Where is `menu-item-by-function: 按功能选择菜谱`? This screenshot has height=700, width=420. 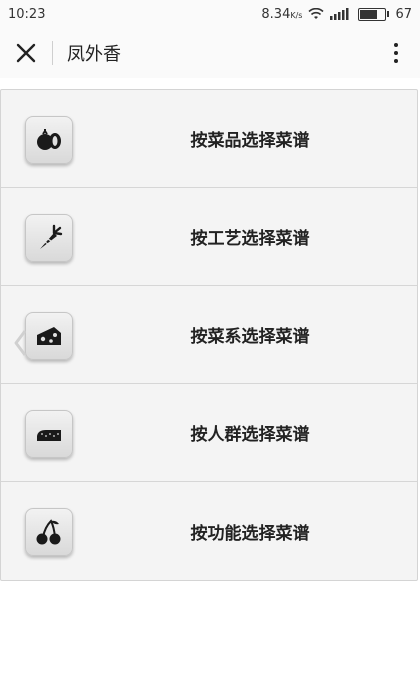
menu-item-by-function: 按功能选择菜谱 is located at coordinates (209, 531).